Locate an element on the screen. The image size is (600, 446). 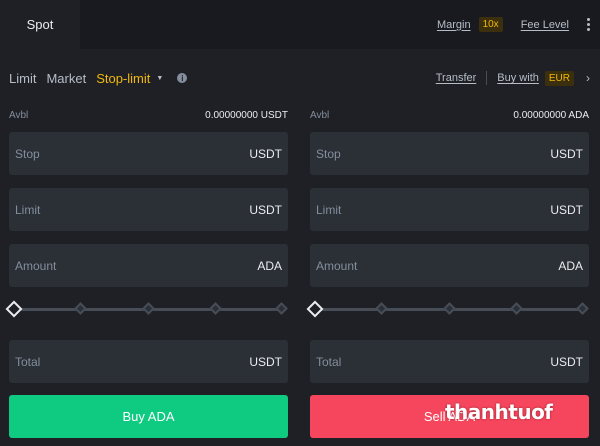
avbl-value: 0.00000000 ADA is located at coordinates (551, 115).